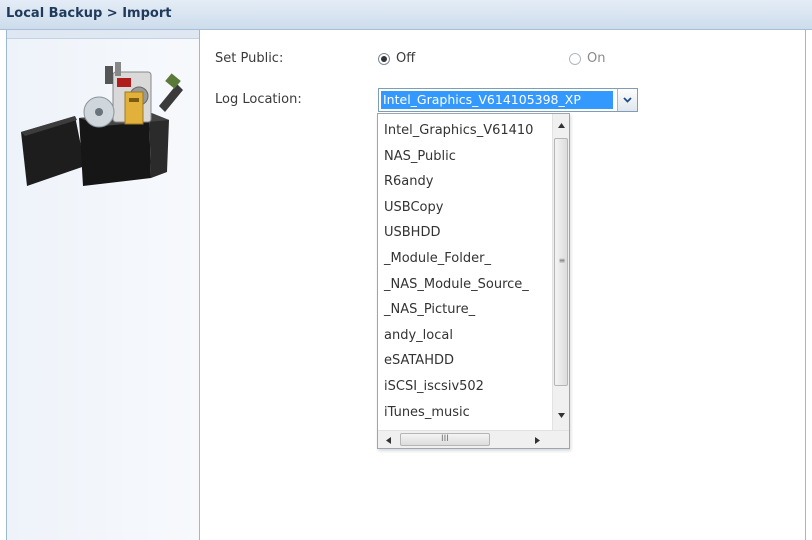 The height and width of the screenshot is (540, 812). Describe the element at coordinates (464, 157) in the screenshot. I see `list-item: NAS_Public` at that location.